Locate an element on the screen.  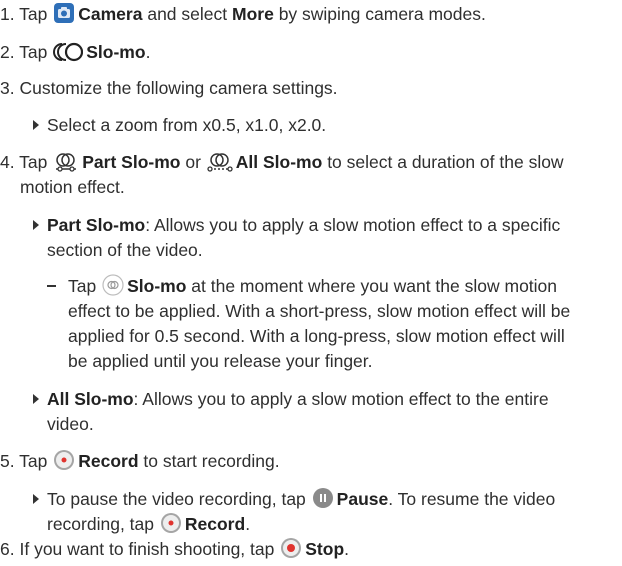
step-text: or is located at coordinates (193, 162).